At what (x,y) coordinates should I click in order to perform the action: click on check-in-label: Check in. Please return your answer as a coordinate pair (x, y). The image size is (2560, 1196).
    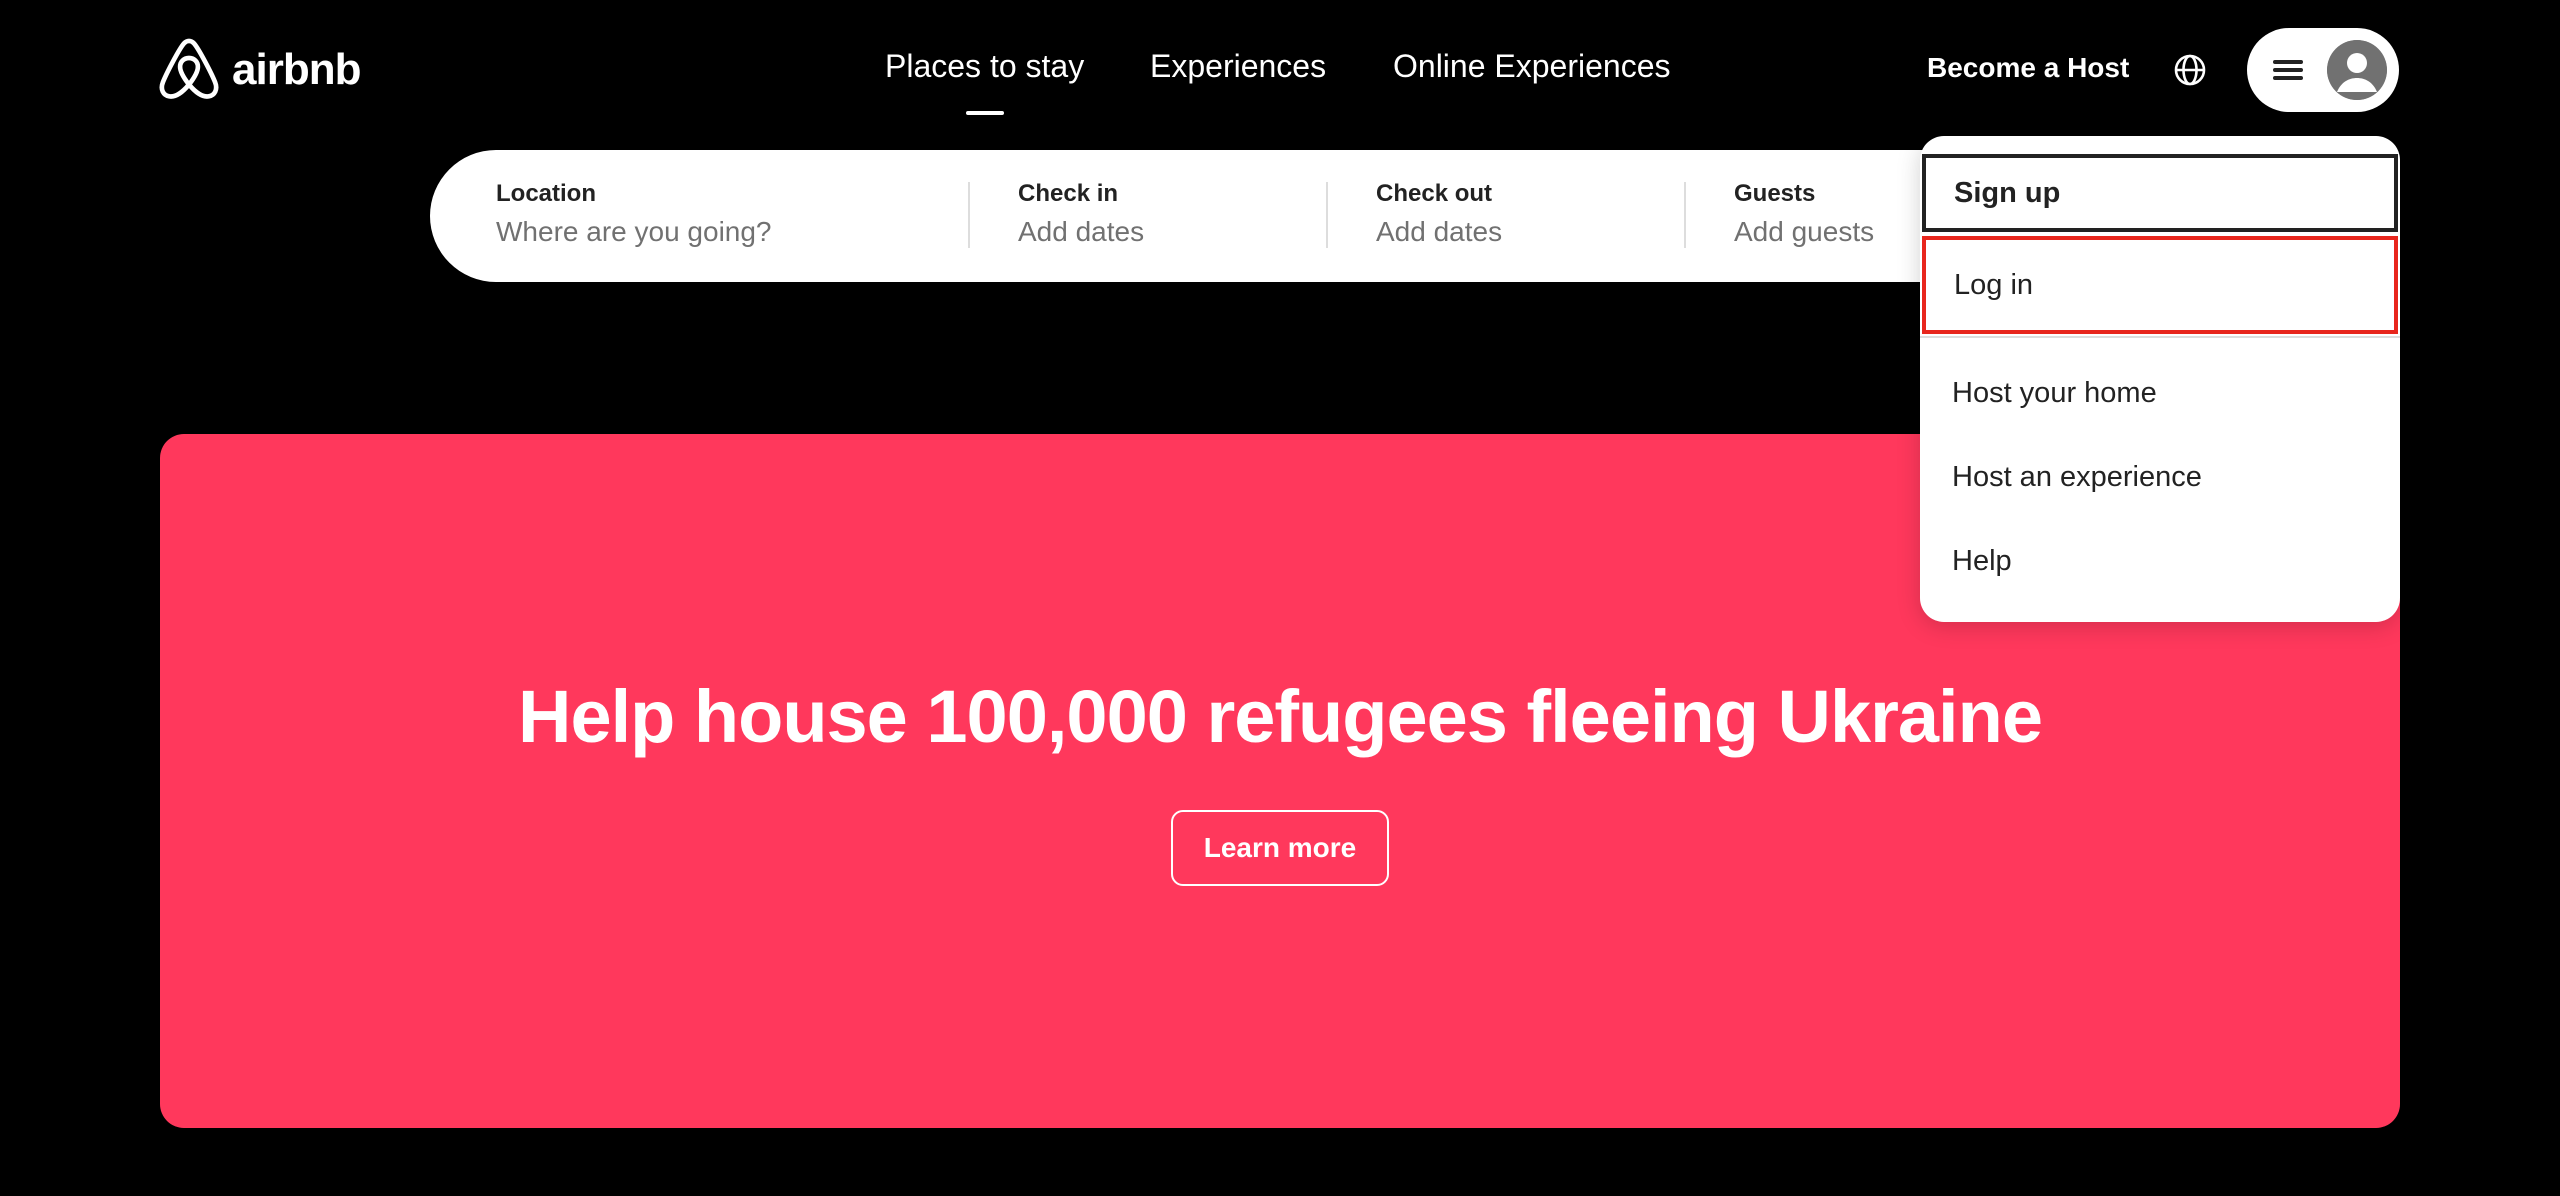
    Looking at the image, I should click on (1068, 193).